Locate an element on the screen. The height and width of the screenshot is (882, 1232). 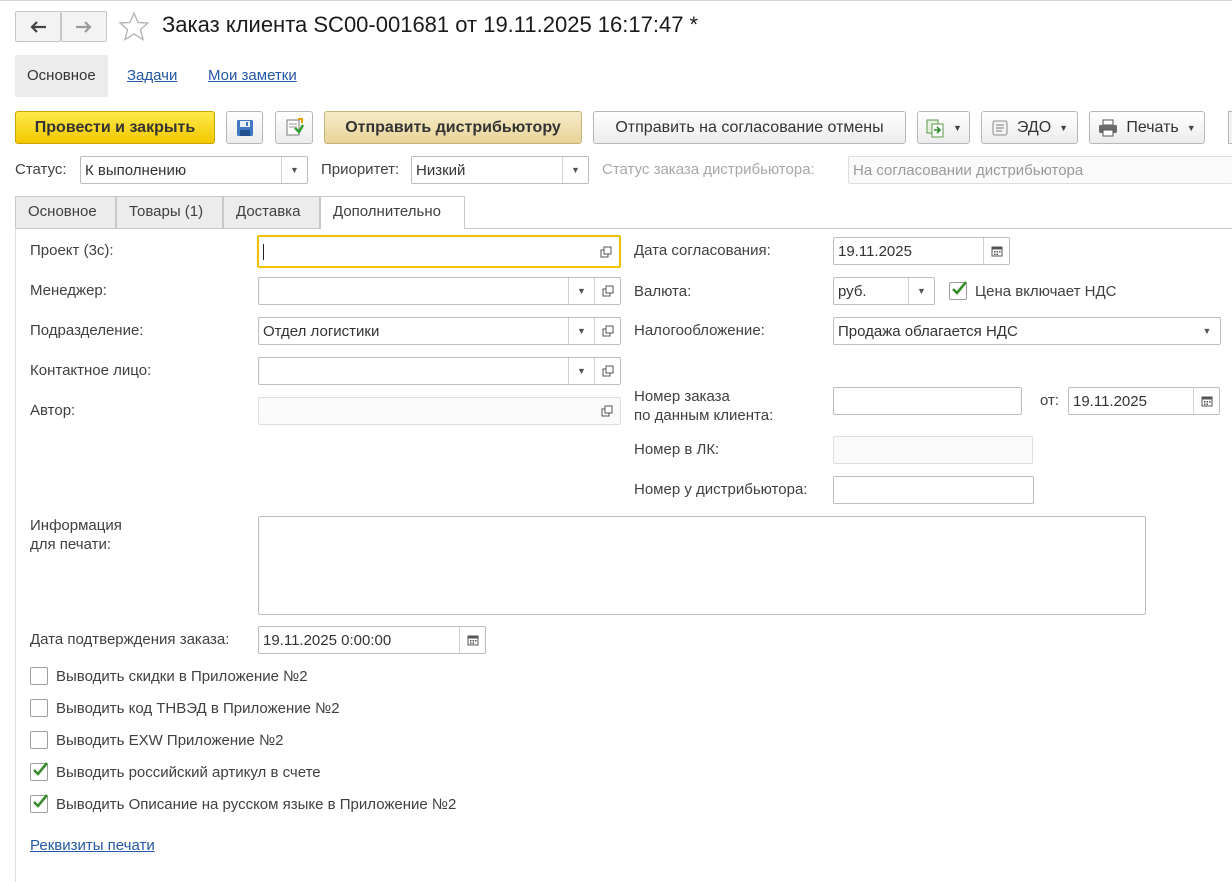
show-russian-article-checkbox is located at coordinates (39, 771).